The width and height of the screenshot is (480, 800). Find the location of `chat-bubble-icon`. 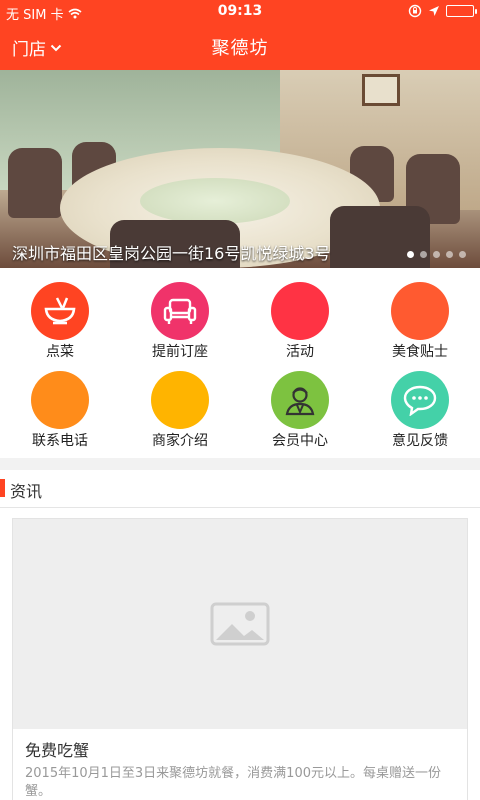

chat-bubble-icon is located at coordinates (420, 400).